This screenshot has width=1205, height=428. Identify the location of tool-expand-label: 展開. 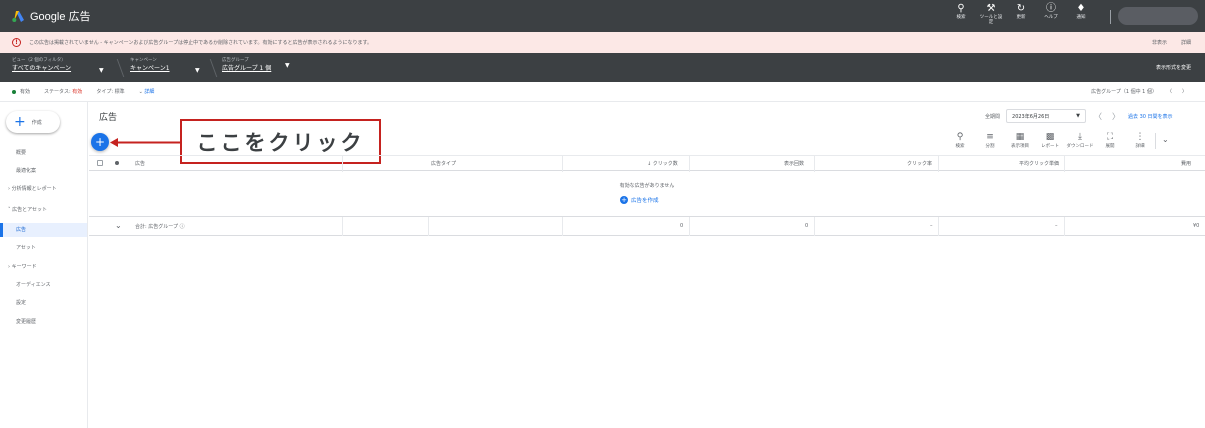
(1110, 146).